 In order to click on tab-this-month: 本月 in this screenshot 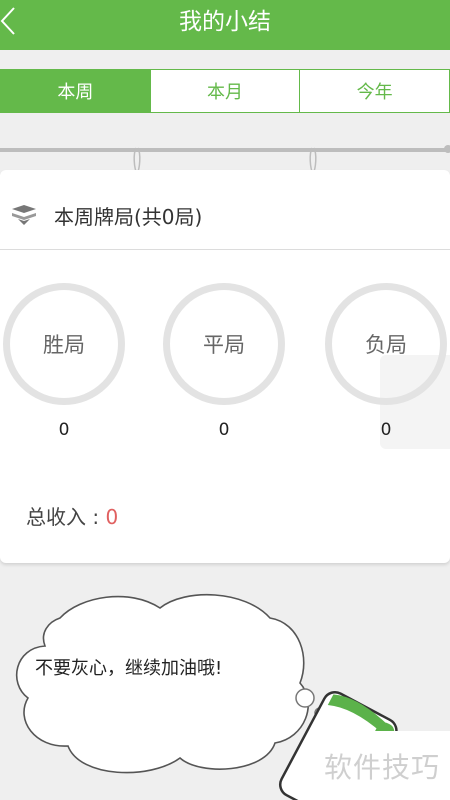, I will do `click(224, 91)`.